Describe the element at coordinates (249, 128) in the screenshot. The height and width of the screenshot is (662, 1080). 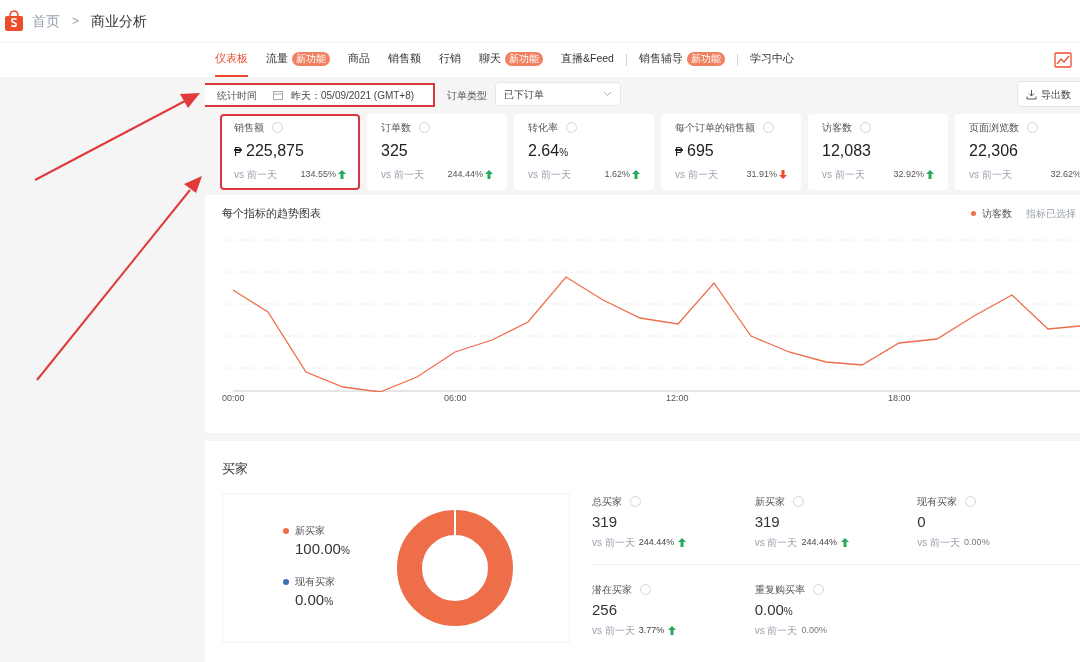
I see `metric-title: 销售额` at that location.